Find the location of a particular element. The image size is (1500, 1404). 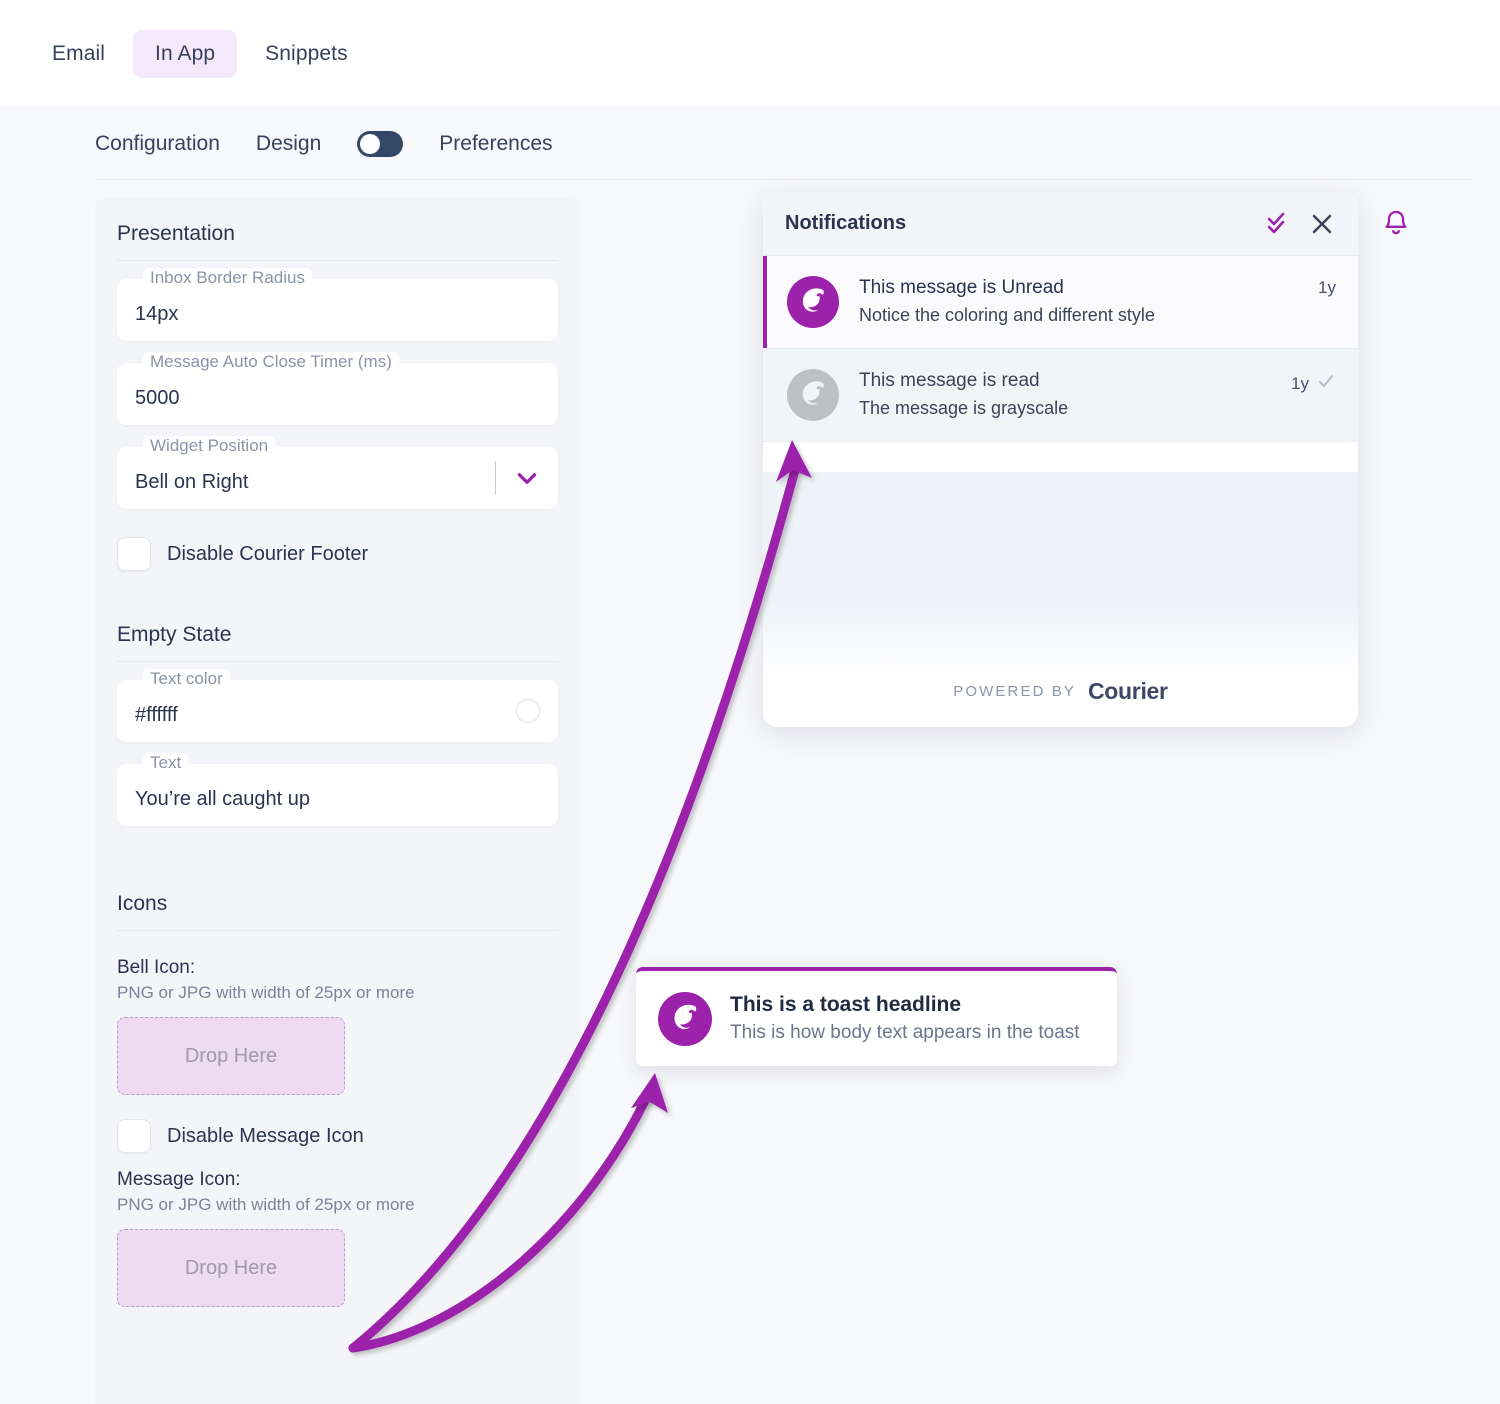

close-icon is located at coordinates (1322, 224).